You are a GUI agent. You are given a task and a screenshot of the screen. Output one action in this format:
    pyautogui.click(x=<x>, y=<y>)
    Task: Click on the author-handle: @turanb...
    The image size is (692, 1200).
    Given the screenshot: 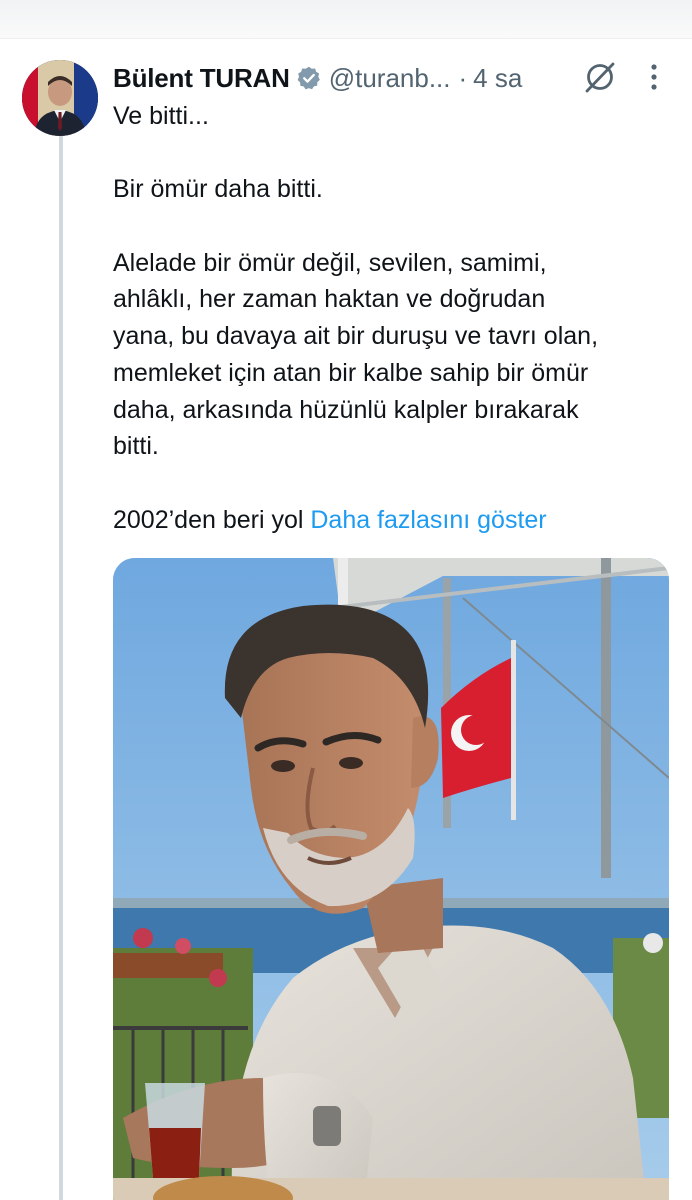 What is the action you would take?
    pyautogui.click(x=390, y=78)
    